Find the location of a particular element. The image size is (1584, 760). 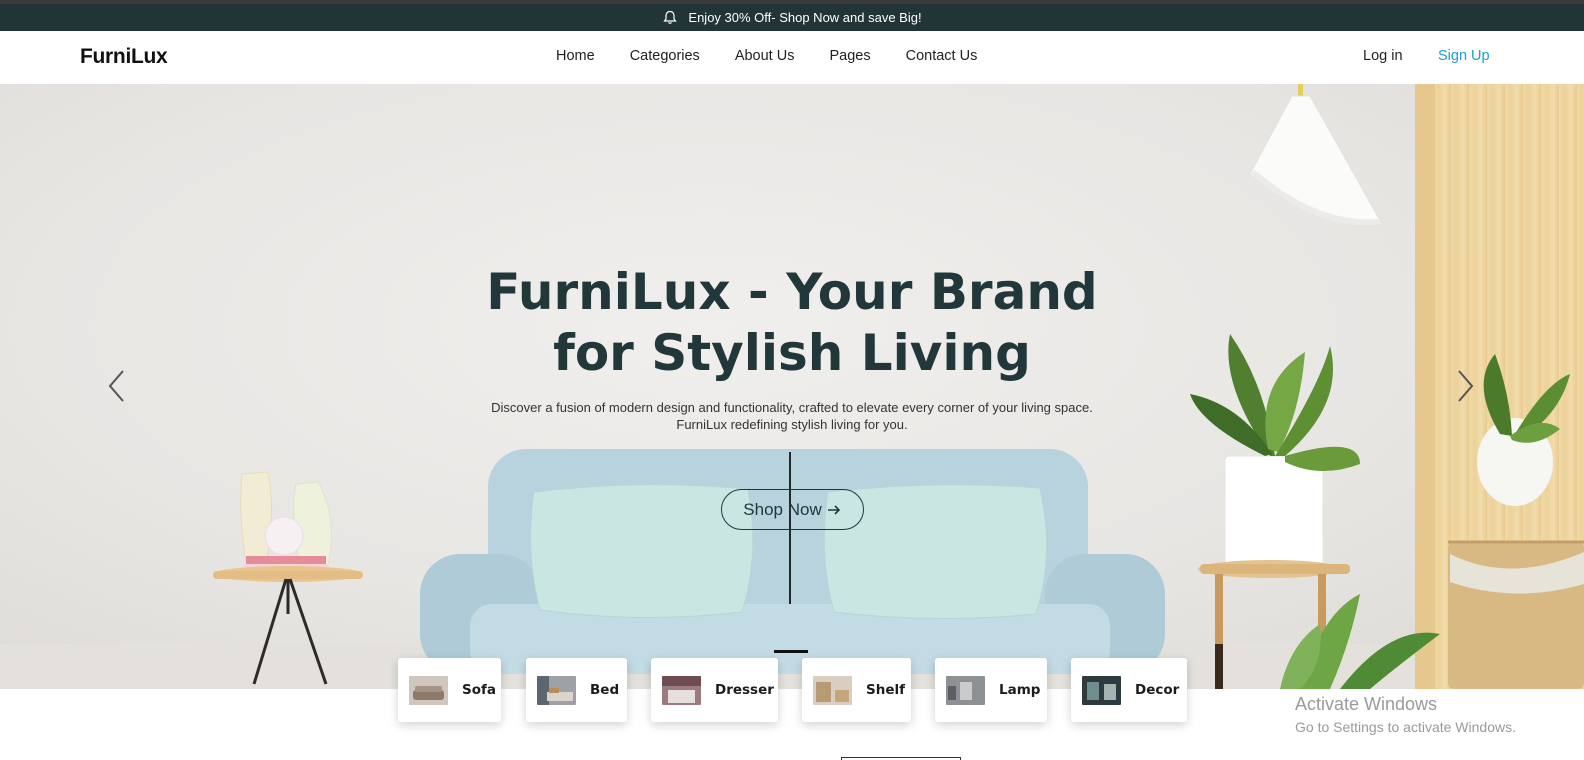

category-label-decor: Decor is located at coordinates (1157, 690).